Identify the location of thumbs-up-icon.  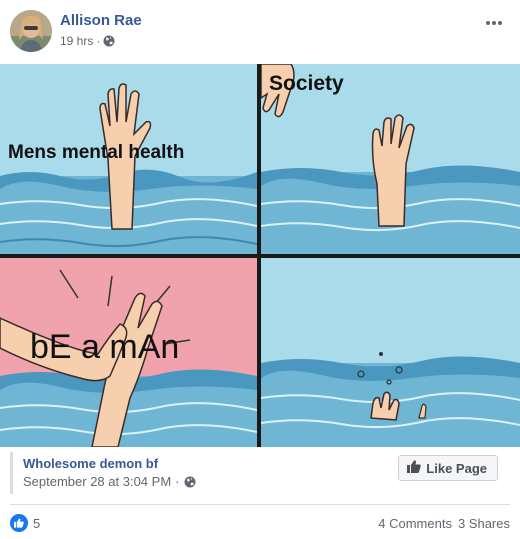
(414, 468).